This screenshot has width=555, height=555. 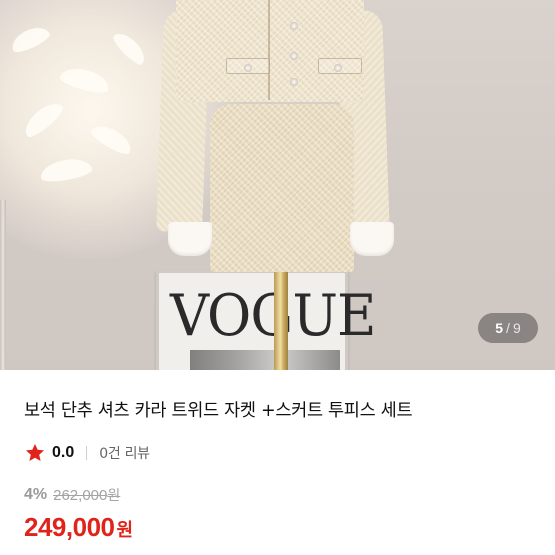 What do you see at coordinates (114, 496) in the screenshot?
I see `original-price-currency: 원` at bounding box center [114, 496].